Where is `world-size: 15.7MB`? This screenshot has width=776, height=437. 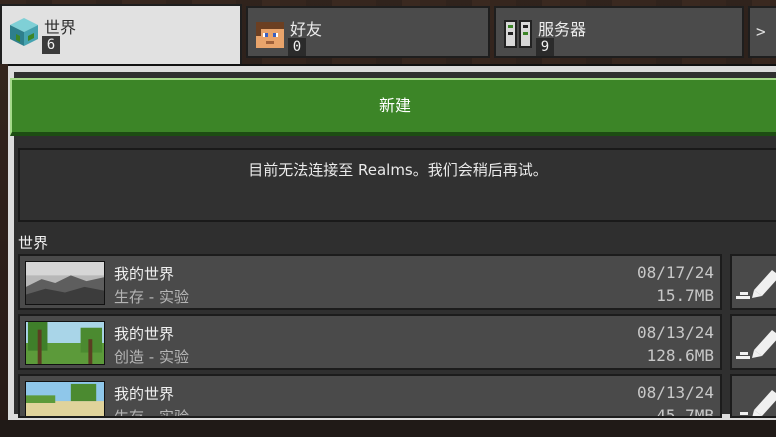 world-size: 15.7MB is located at coordinates (685, 295).